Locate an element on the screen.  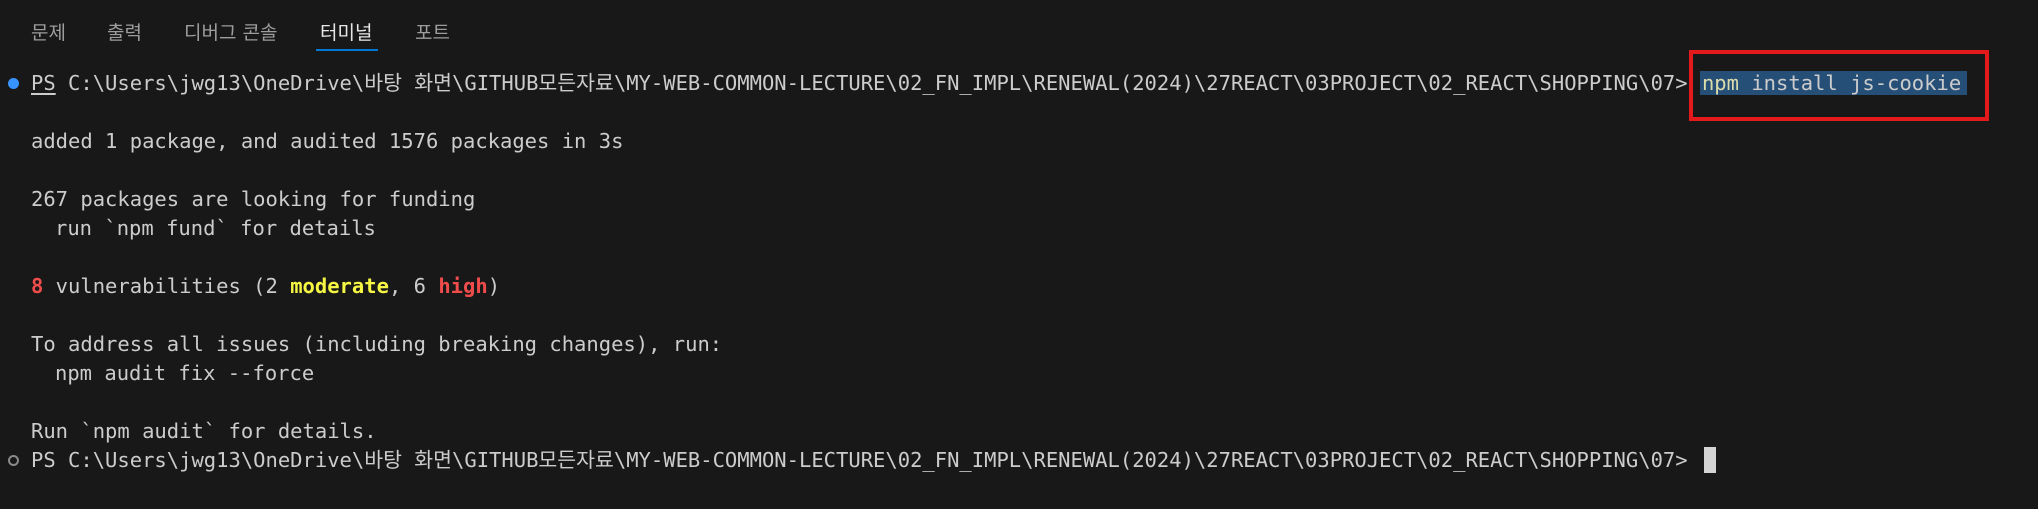
command-decoration-default-icon is located at coordinates (13, 460).